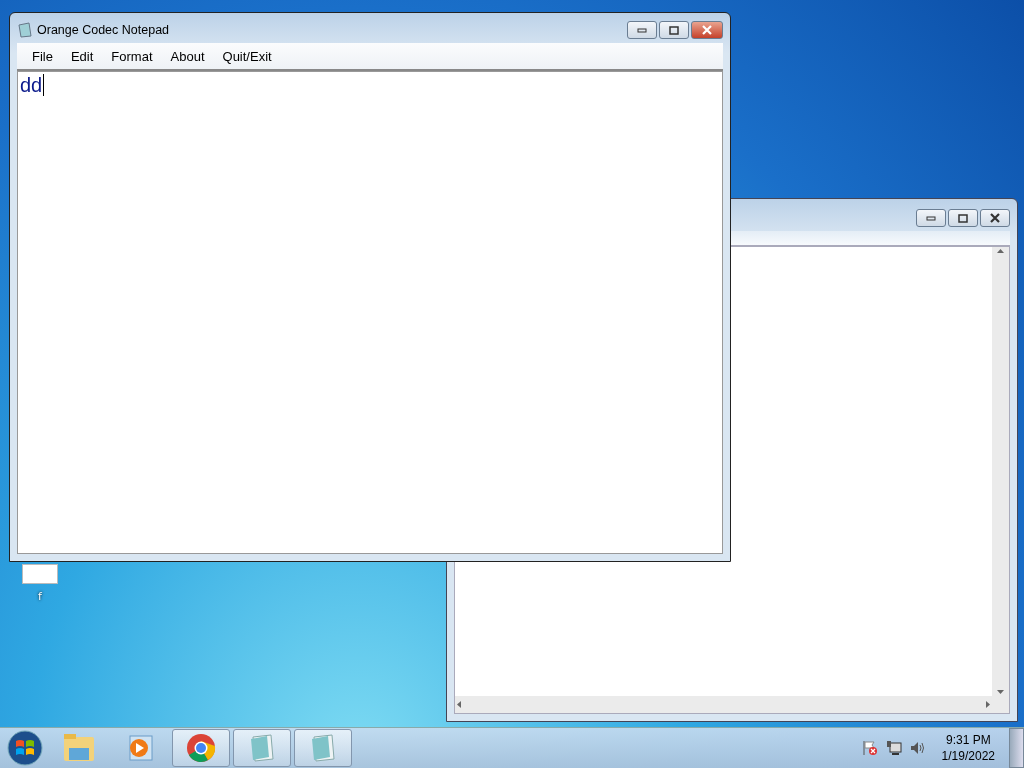 The width and height of the screenshot is (1024, 768). What do you see at coordinates (917, 748) in the screenshot?
I see `volume-icon` at bounding box center [917, 748].